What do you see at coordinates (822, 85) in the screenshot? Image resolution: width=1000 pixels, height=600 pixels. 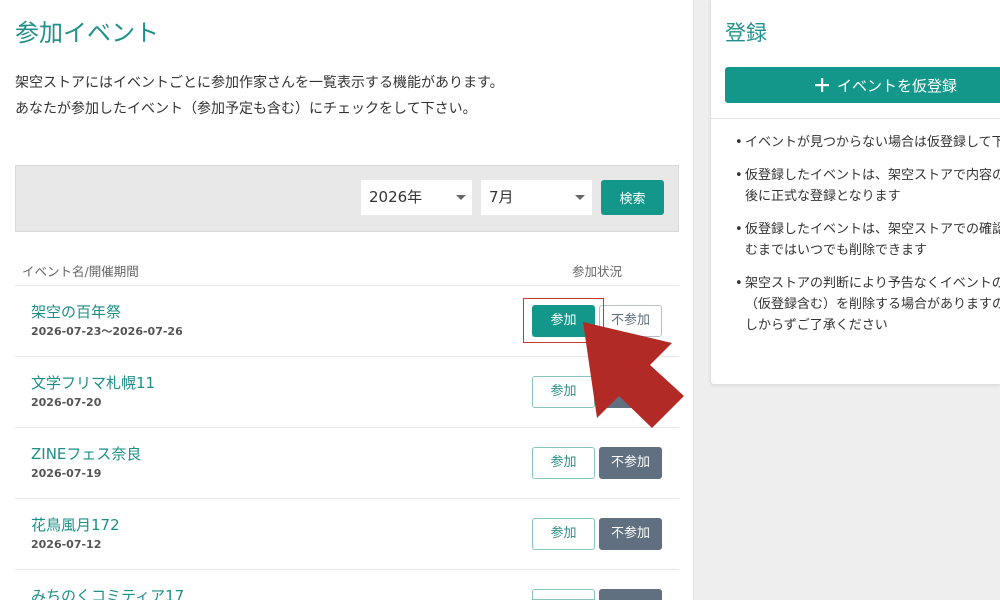 I see `plus-icon` at bounding box center [822, 85].